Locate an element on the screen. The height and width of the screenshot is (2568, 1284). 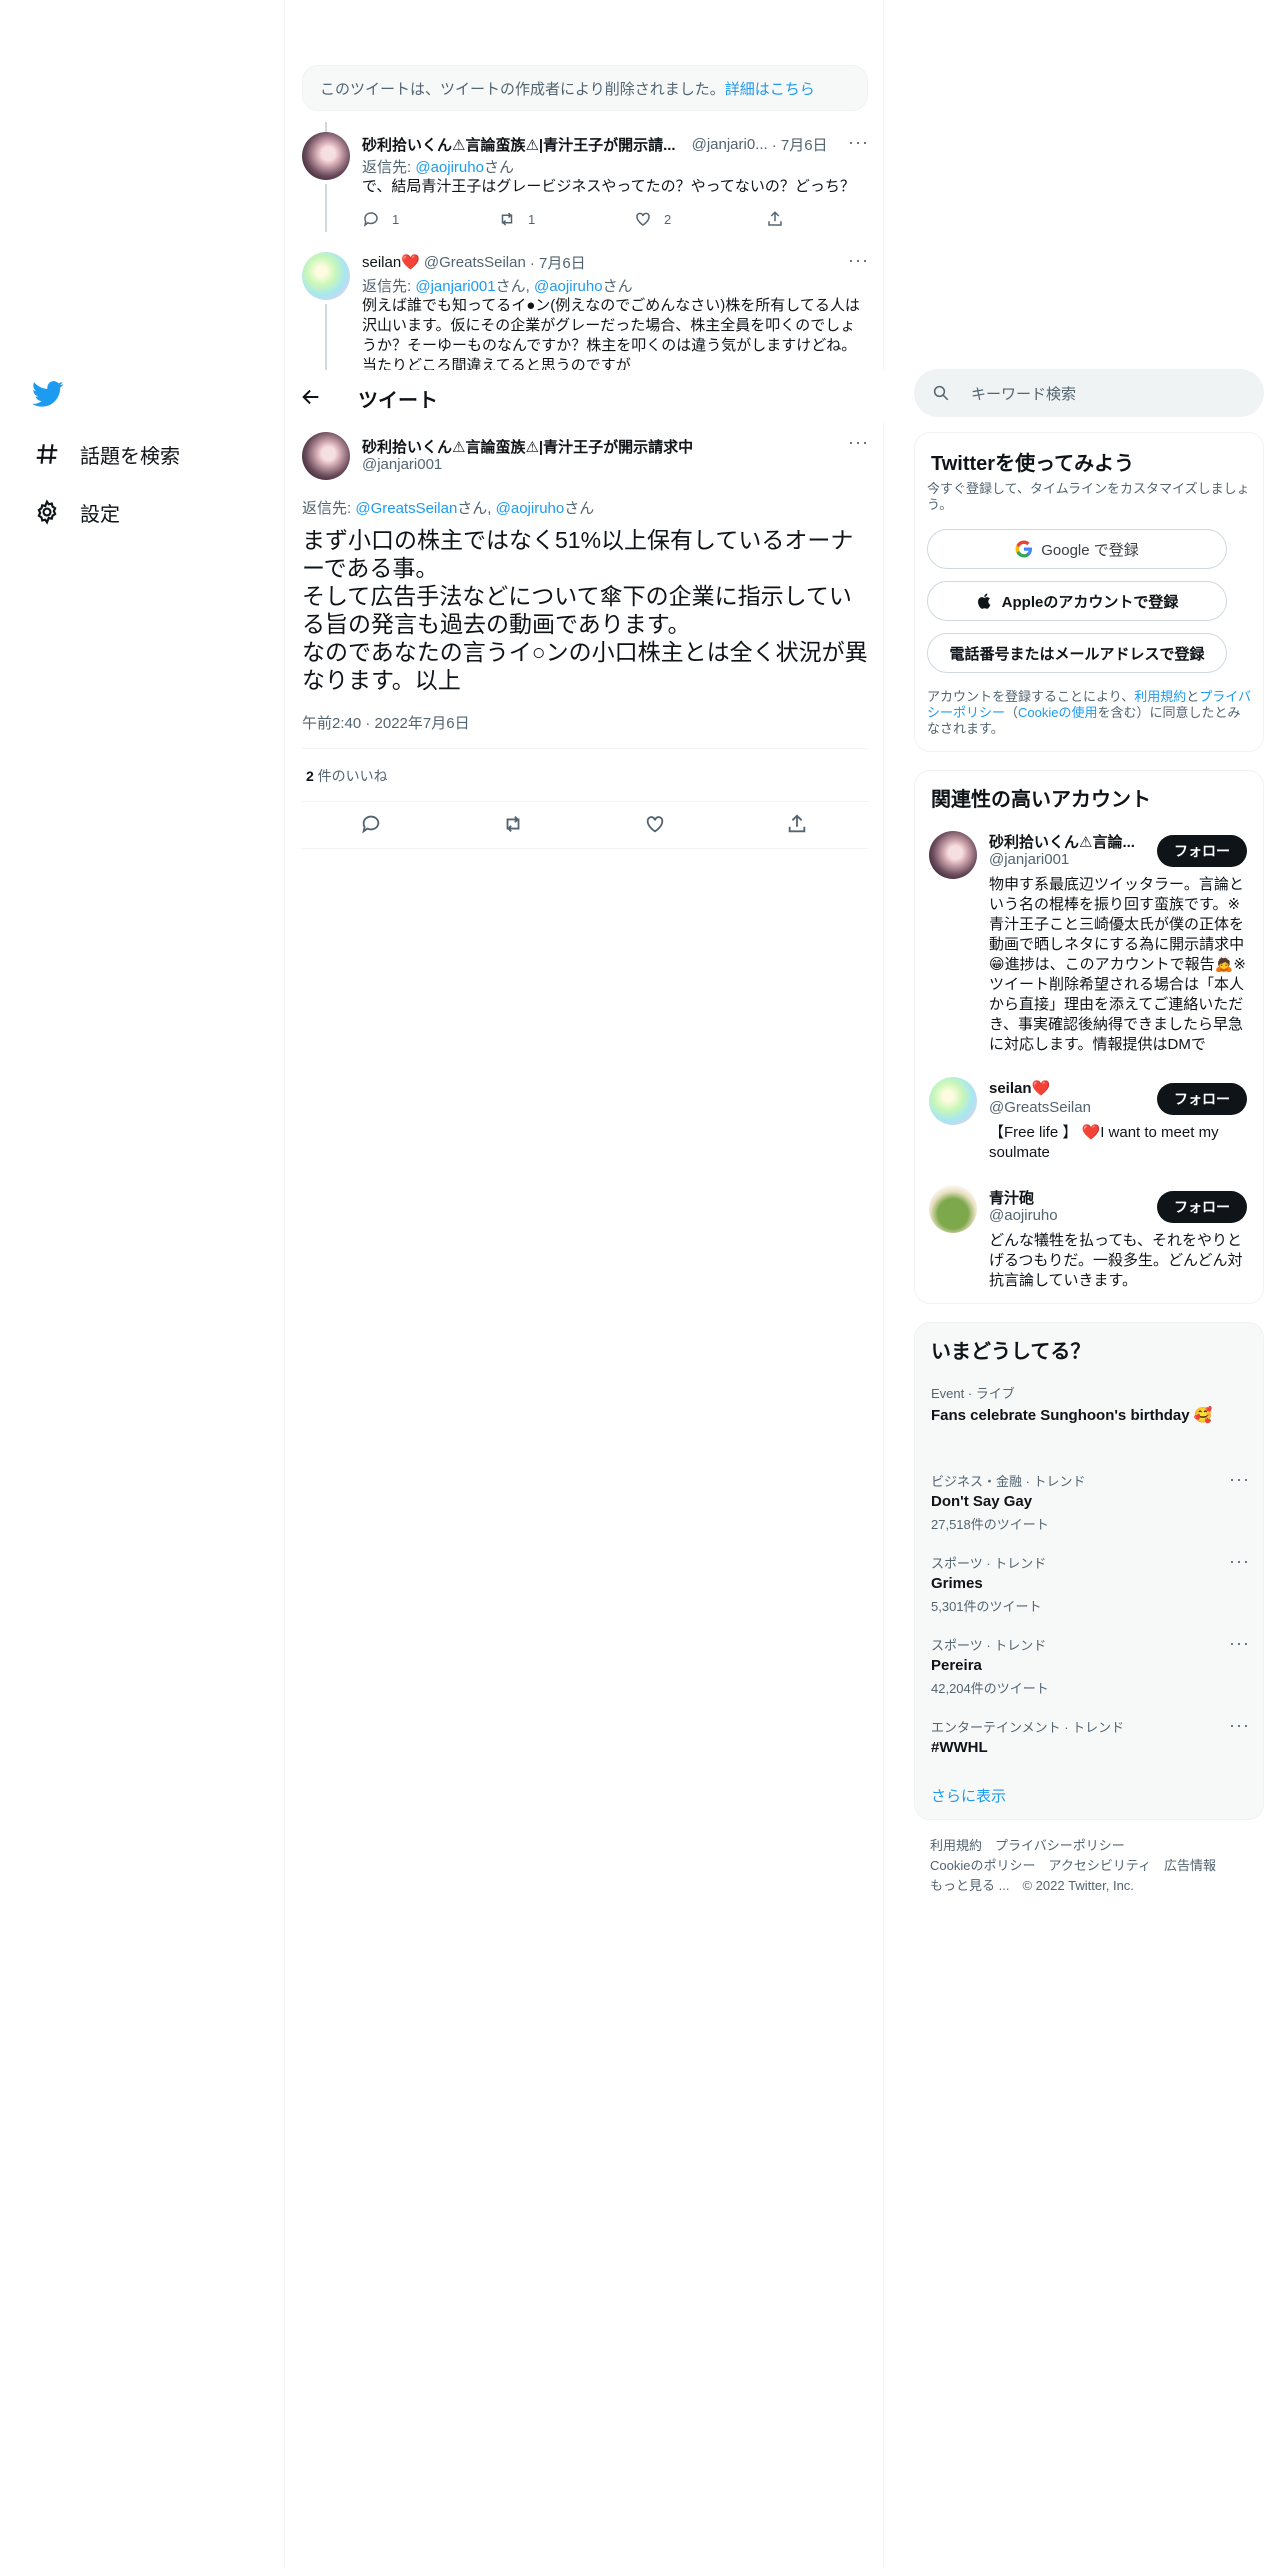
like-button is located at coordinates (655, 826).